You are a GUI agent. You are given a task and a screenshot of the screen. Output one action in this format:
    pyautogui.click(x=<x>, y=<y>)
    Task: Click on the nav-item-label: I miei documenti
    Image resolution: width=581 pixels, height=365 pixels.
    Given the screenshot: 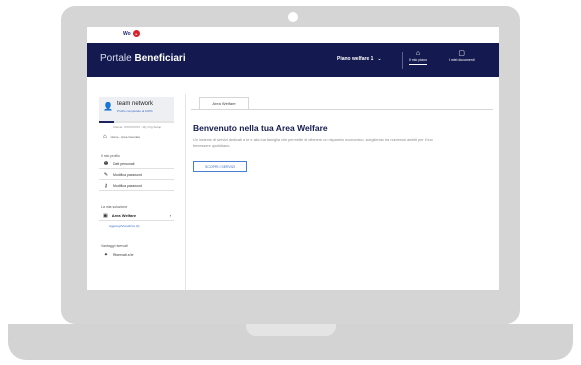 What is the action you would take?
    pyautogui.click(x=462, y=60)
    